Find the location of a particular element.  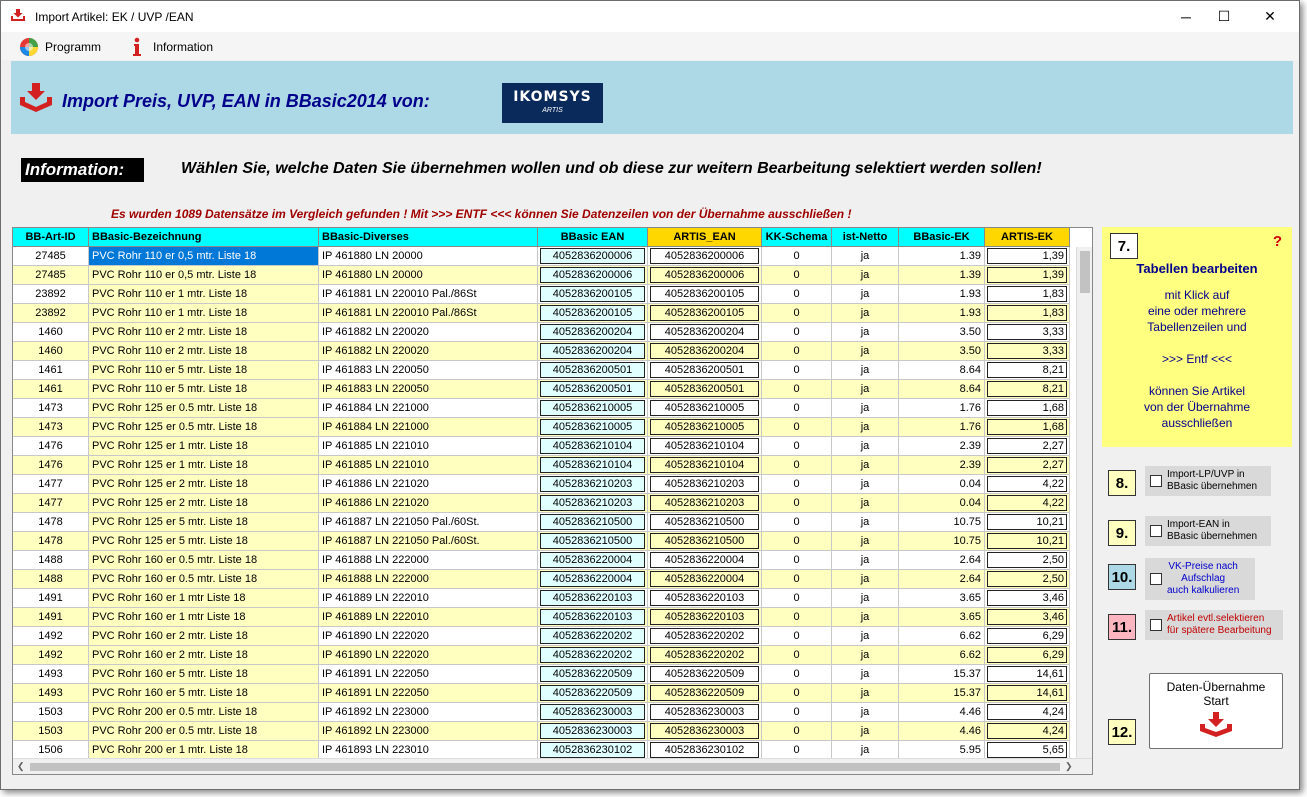

cell-bezeichnung: PVC Rohr 160 er 1 mtr Liste 18 is located at coordinates (204, 617).